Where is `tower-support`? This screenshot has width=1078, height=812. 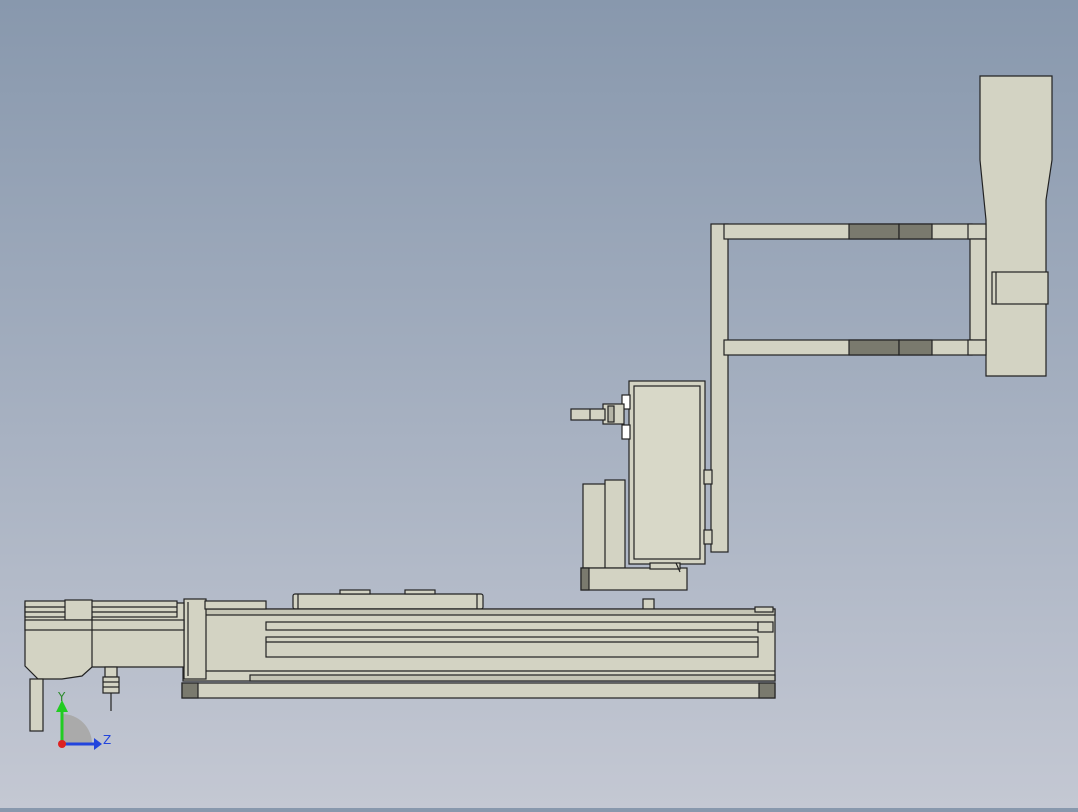 tower-support is located at coordinates (1016, 226).